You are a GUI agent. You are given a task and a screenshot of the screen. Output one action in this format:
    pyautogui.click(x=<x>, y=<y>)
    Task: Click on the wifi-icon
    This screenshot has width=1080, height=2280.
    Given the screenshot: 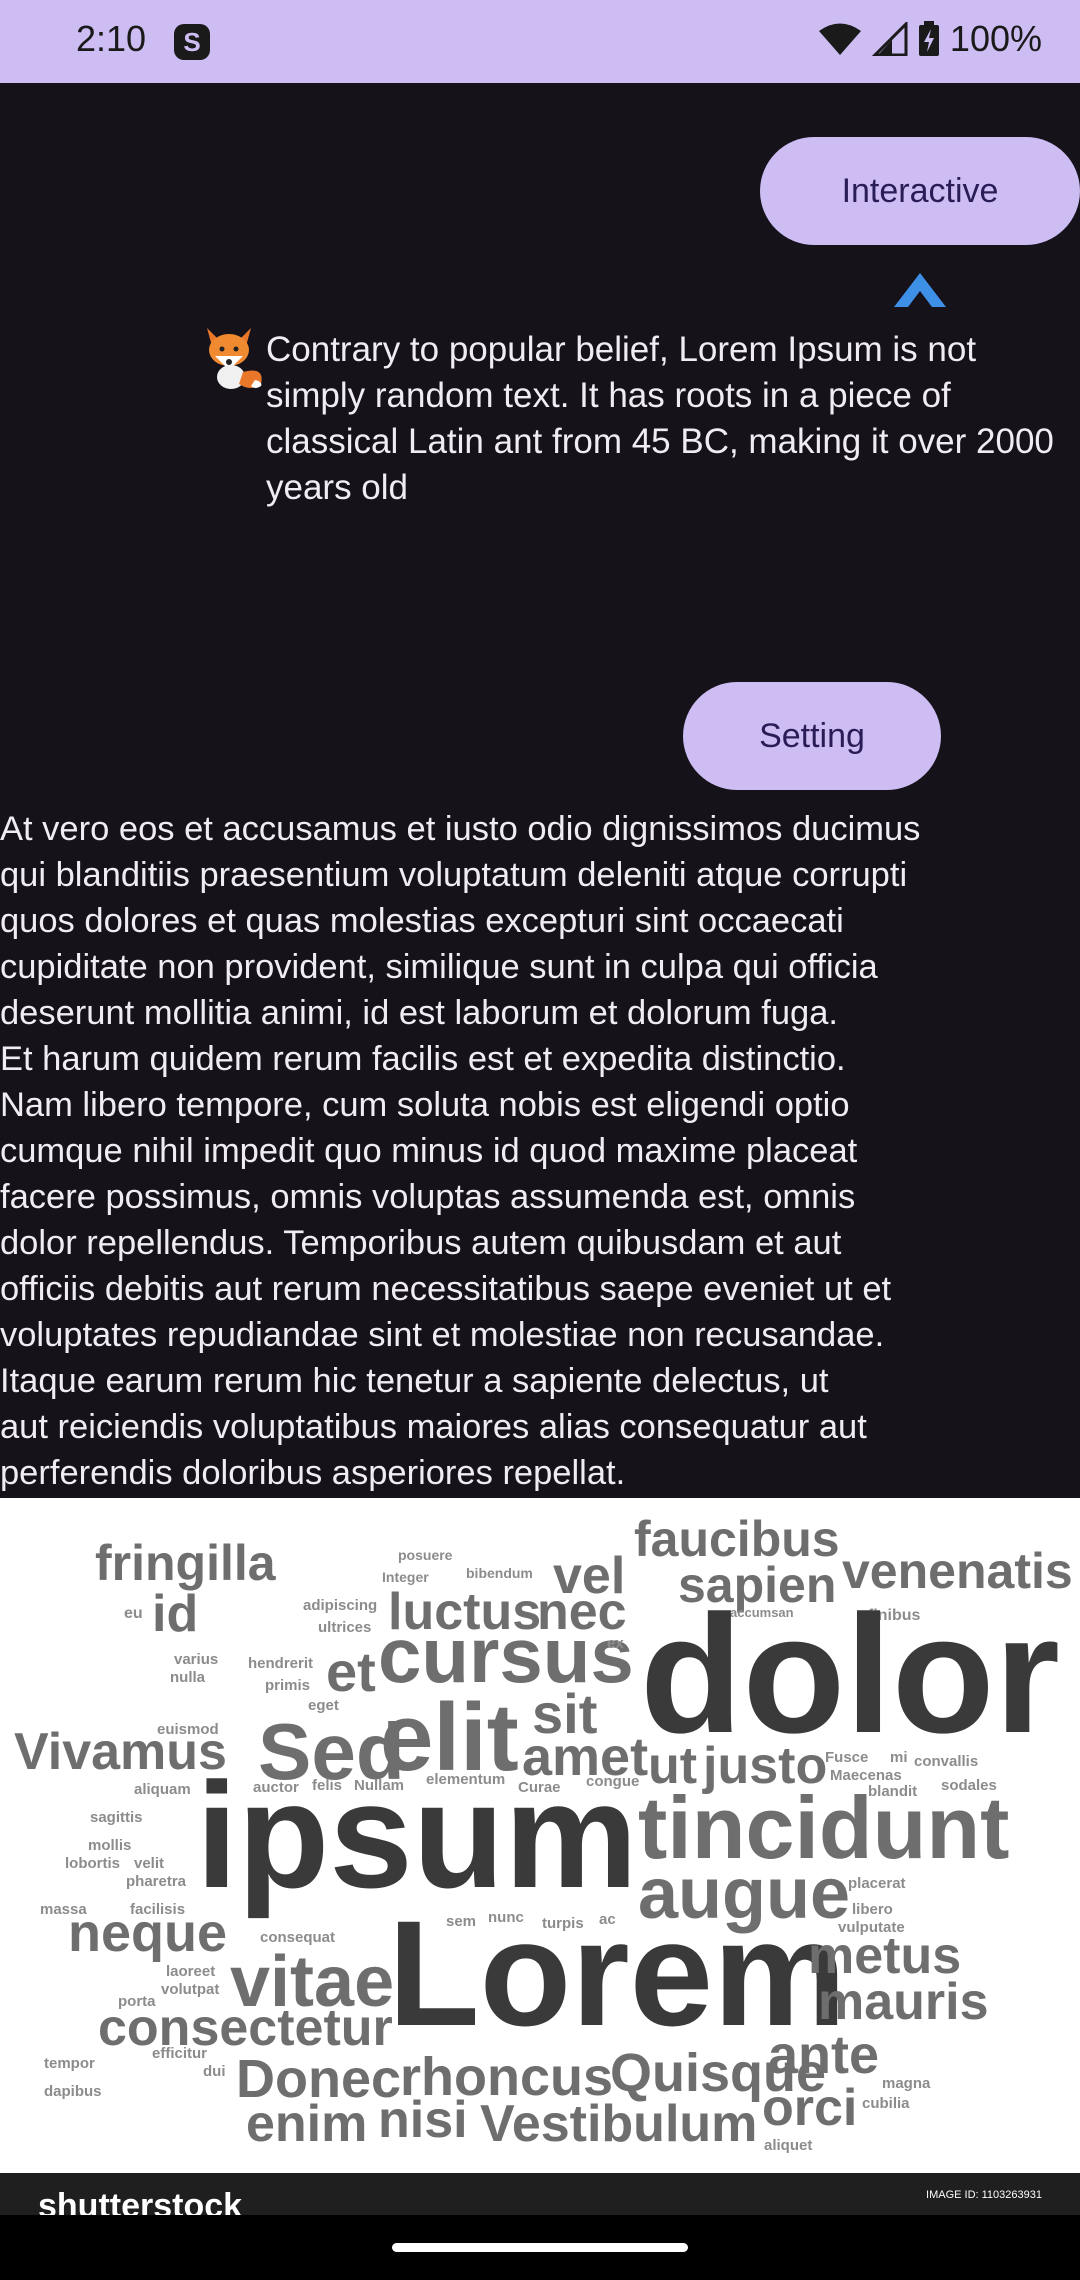 What is the action you would take?
    pyautogui.click(x=839, y=39)
    